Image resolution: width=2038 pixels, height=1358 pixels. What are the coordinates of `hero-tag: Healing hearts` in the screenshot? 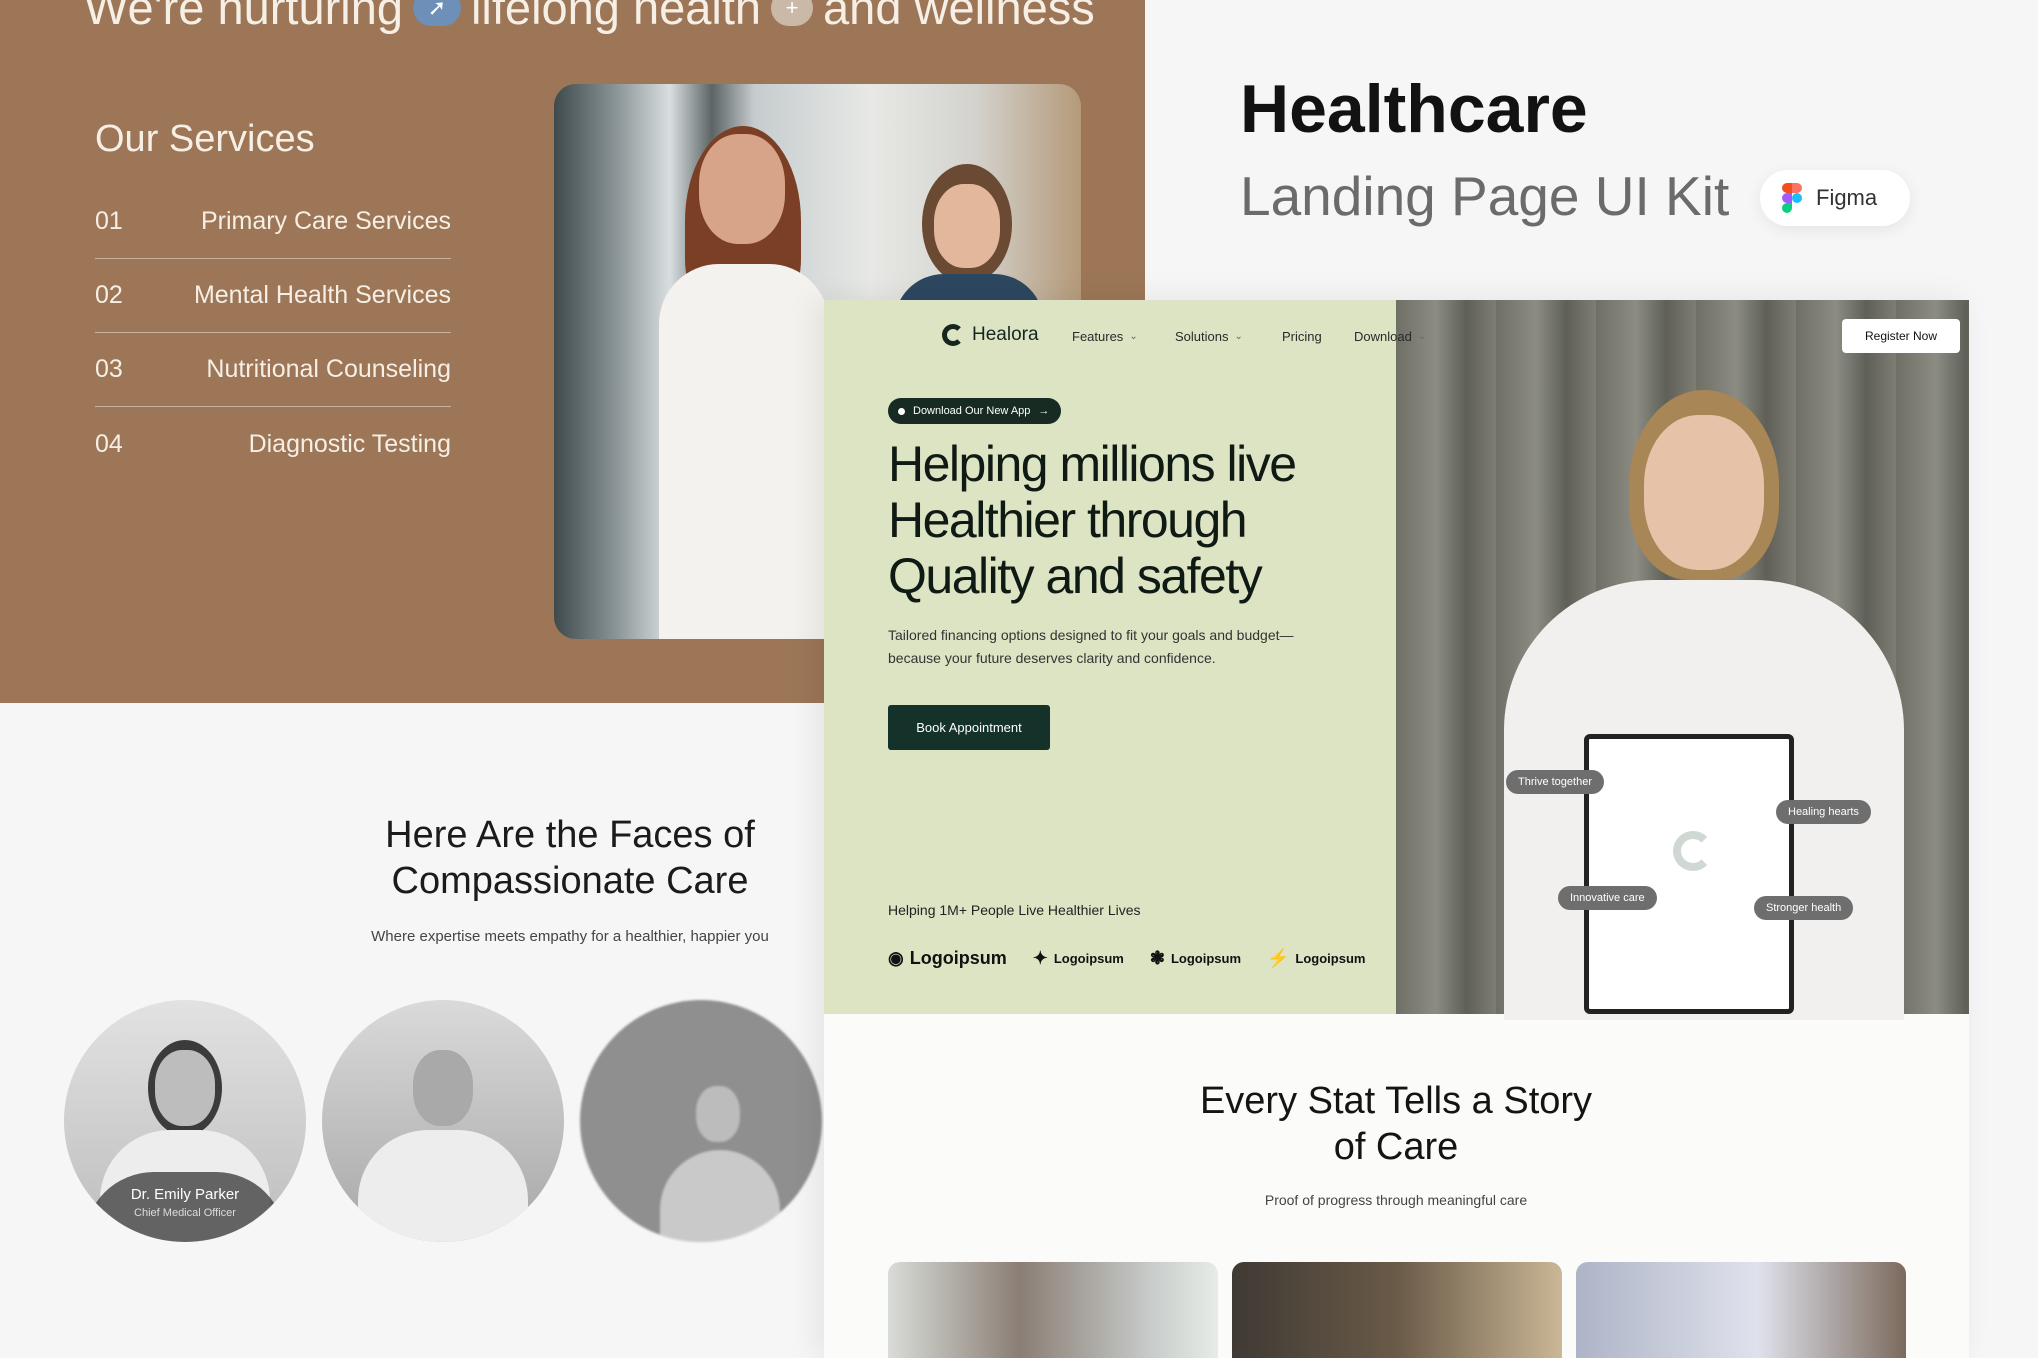 It's located at (1823, 812).